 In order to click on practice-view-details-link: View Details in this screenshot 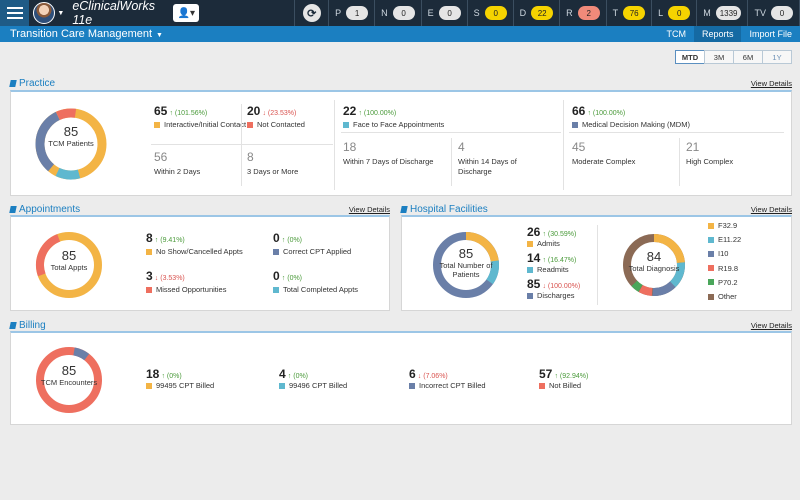, I will do `click(771, 83)`.